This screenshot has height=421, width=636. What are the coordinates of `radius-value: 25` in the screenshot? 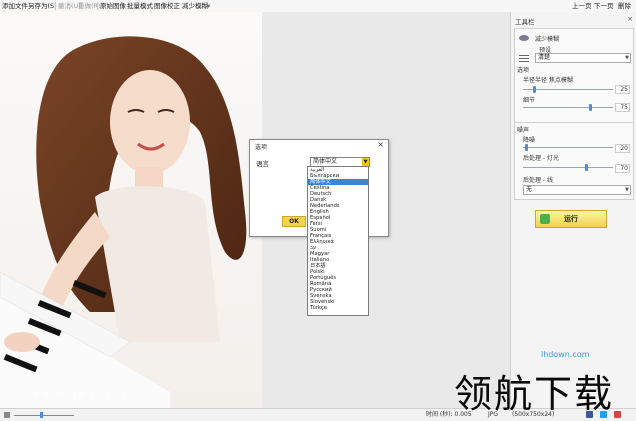 It's located at (622, 89).